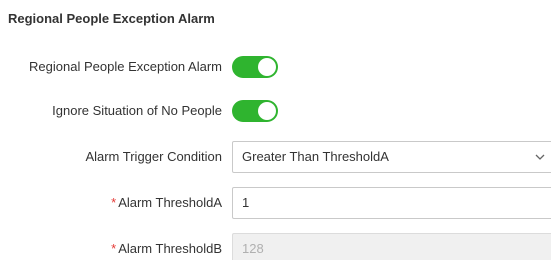 The width and height of the screenshot is (551, 260). I want to click on threshold-a-input: 1, so click(391, 203).